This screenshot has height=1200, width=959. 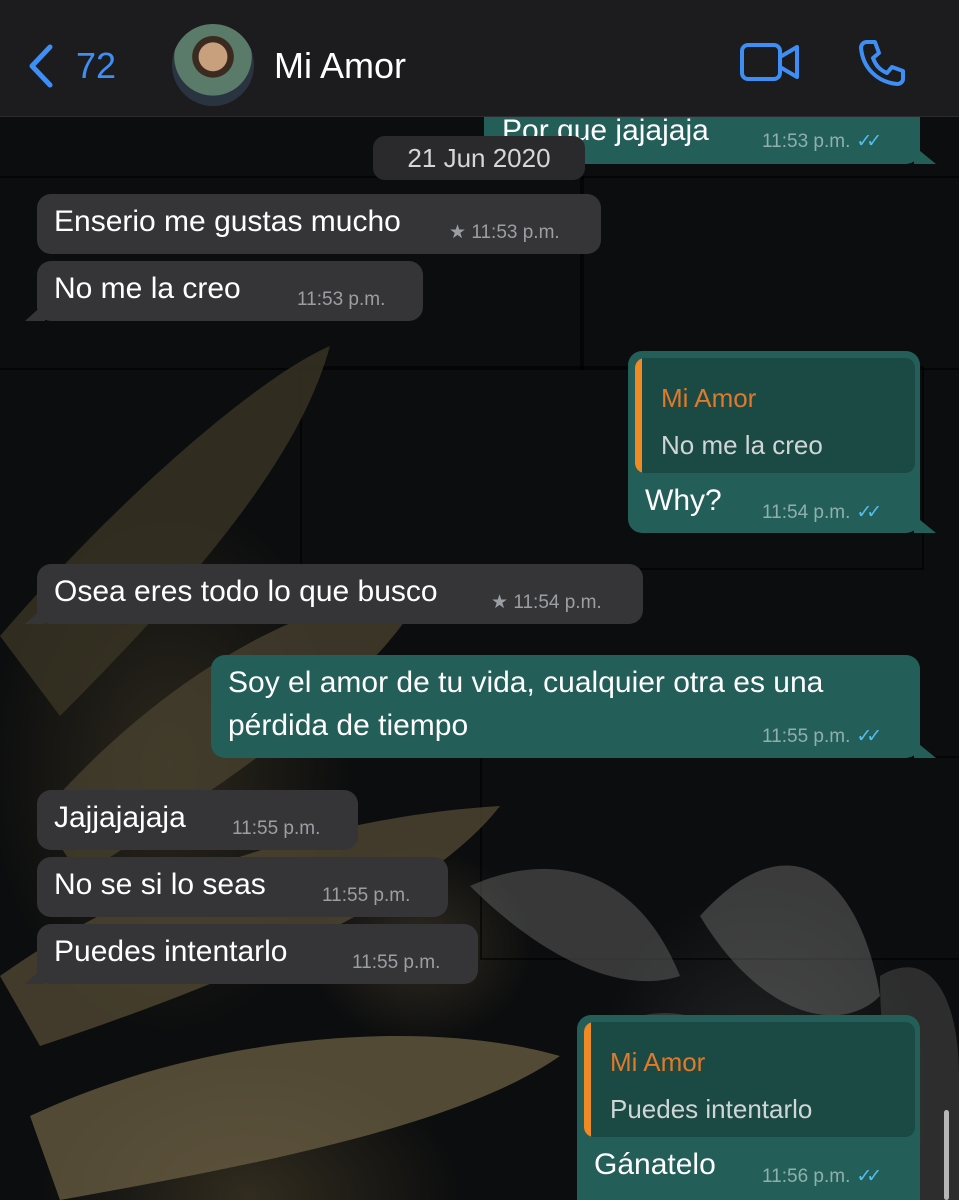 I want to click on video-camera-icon, so click(x=770, y=62).